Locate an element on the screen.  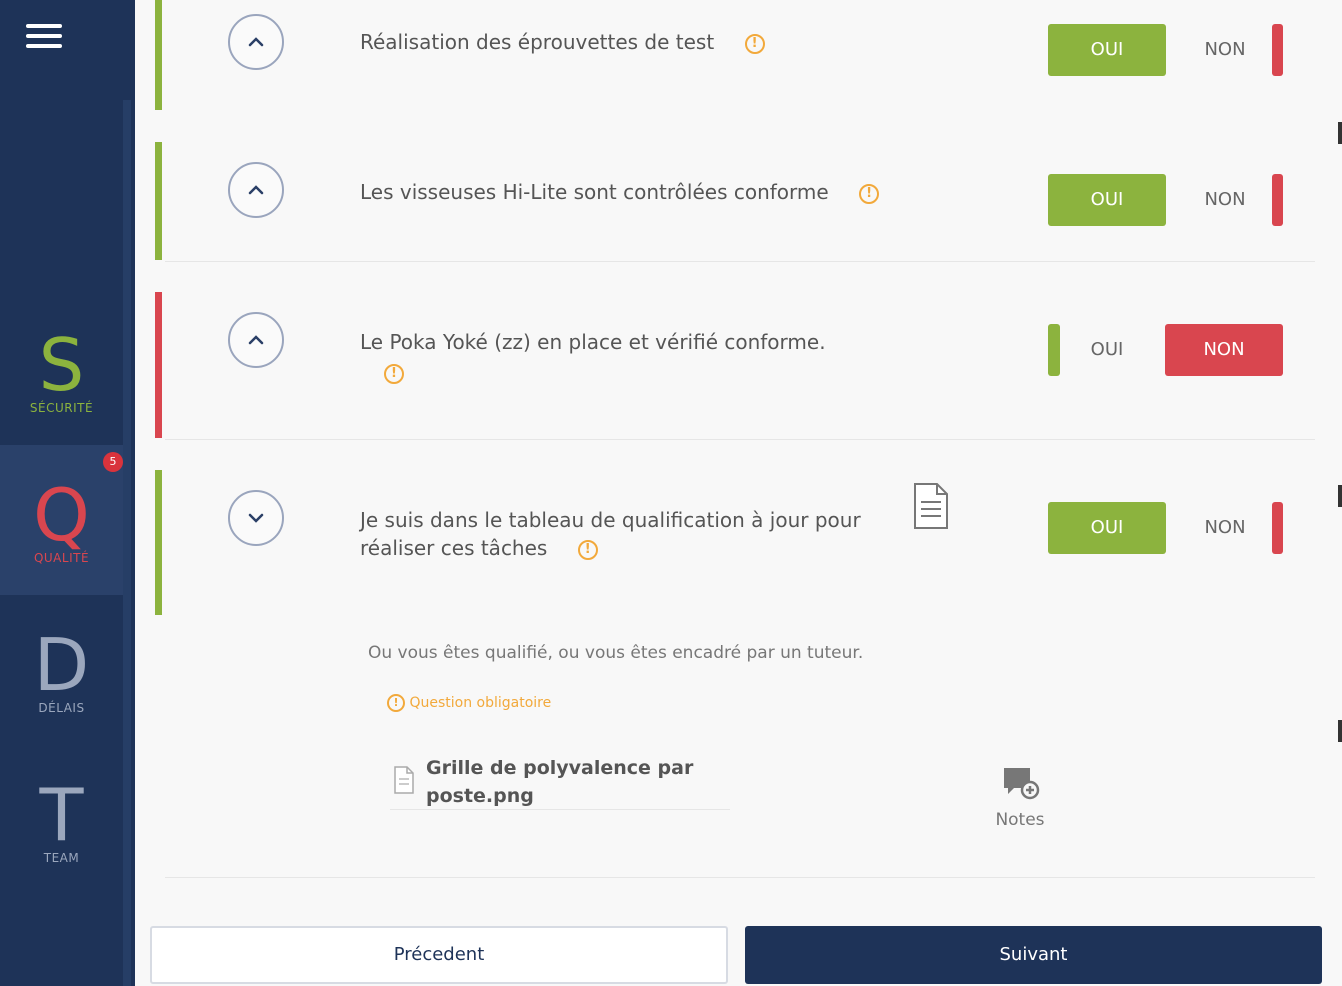
next-button: Suivant is located at coordinates (1033, 955).